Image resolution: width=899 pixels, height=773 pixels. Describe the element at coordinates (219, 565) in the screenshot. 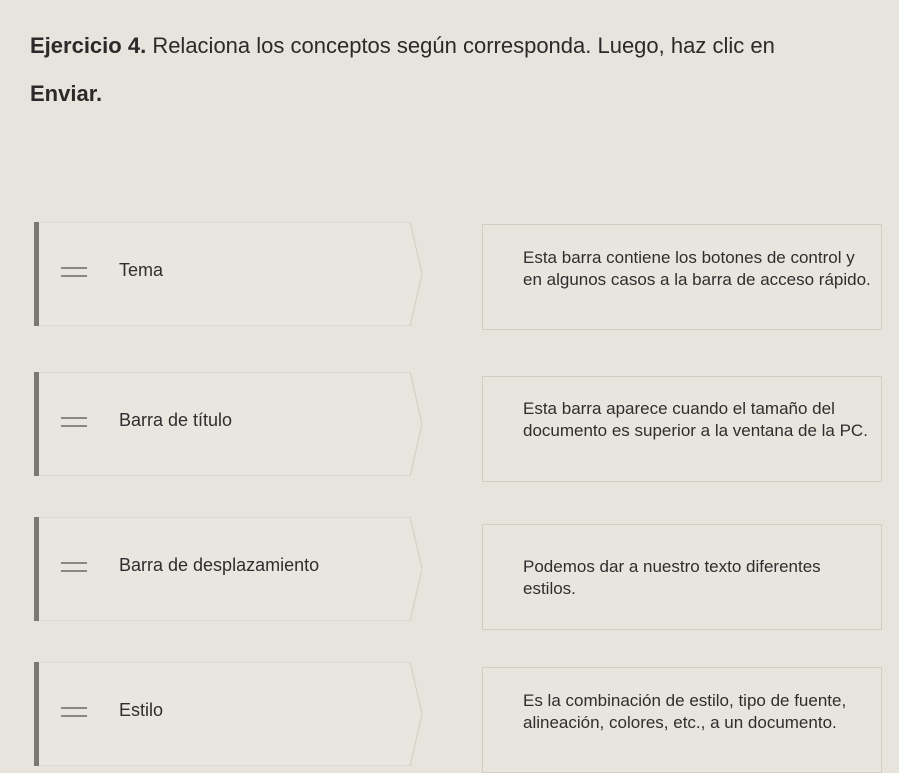

I see `concept-label: Barra de desplazamiento` at that location.